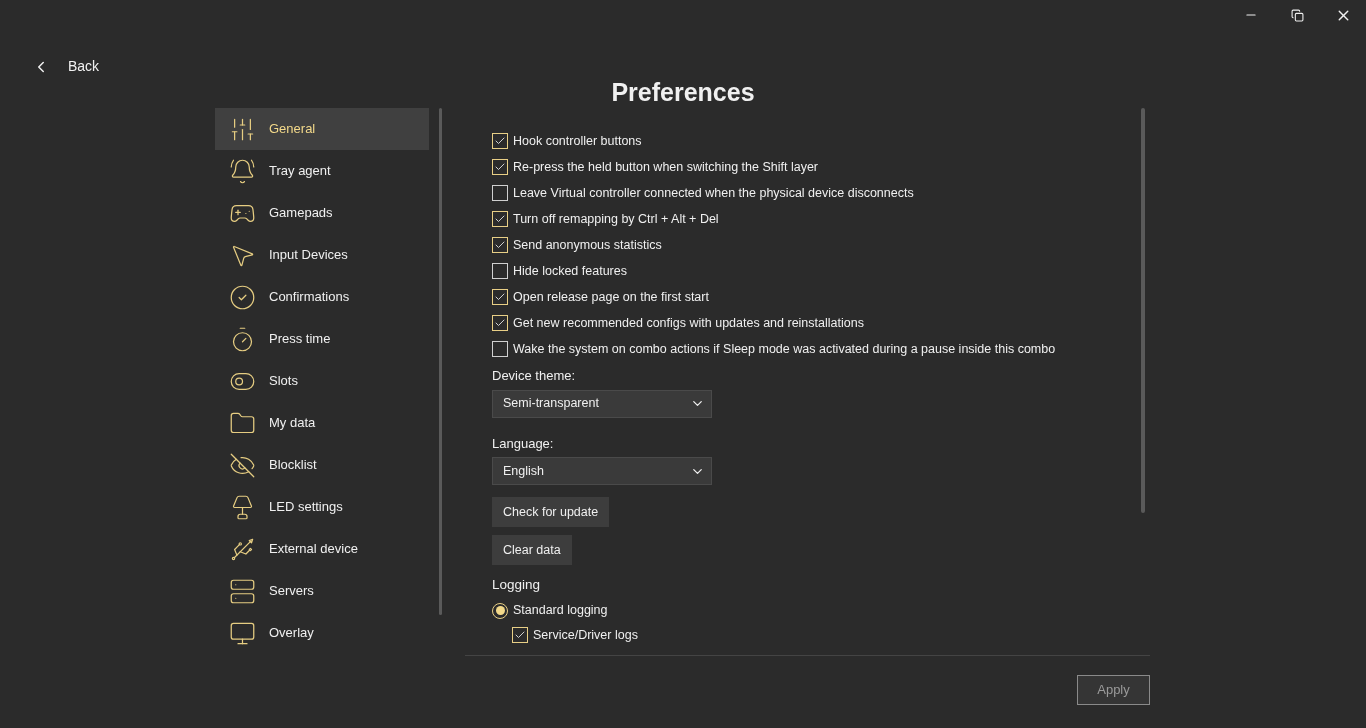  Describe the element at coordinates (322, 381) in the screenshot. I see `sidebar-item: Slots` at that location.